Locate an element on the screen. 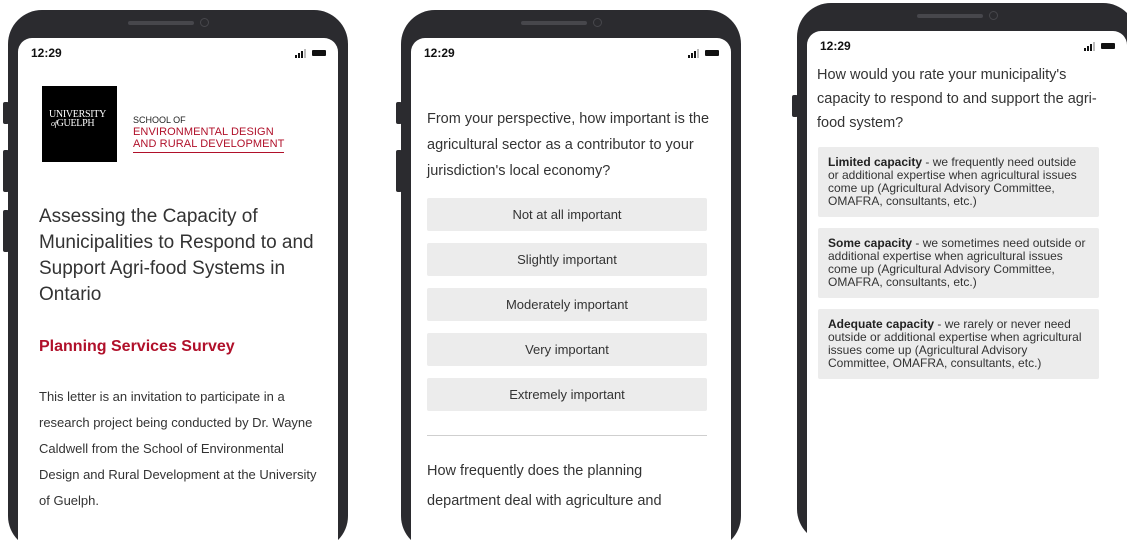 The width and height of the screenshot is (1127, 550). option-moderately-important: Moderately important is located at coordinates (567, 304).